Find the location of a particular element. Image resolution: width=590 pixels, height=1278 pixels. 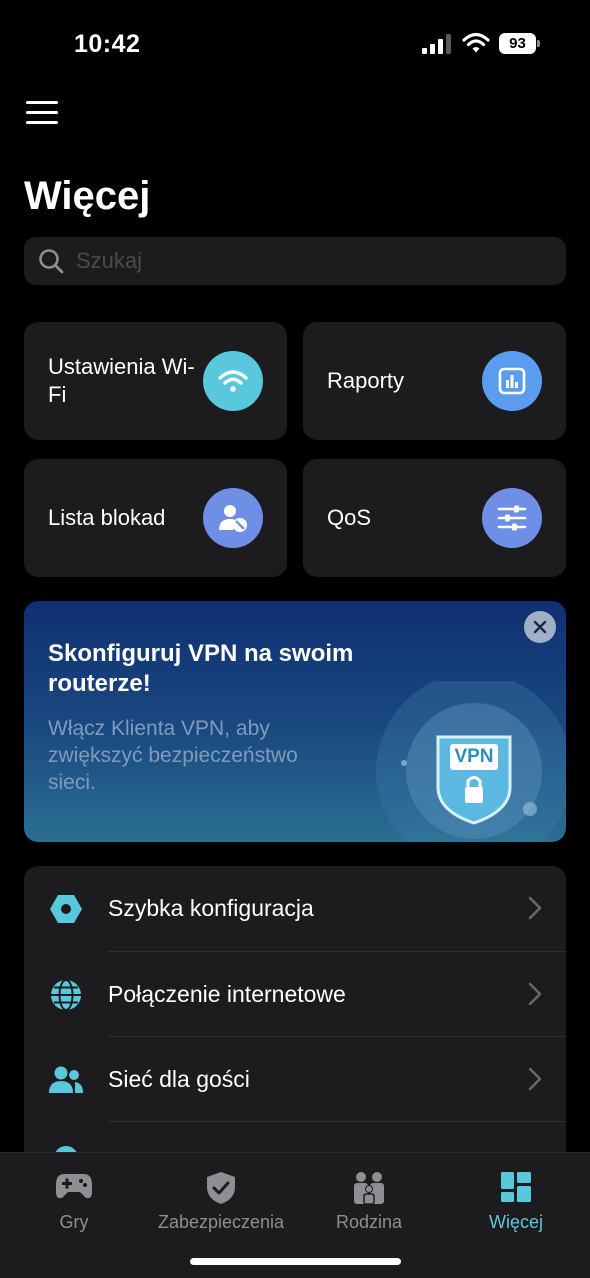

list-item-quick-setup: Szybka konfiguracja is located at coordinates (295, 908).